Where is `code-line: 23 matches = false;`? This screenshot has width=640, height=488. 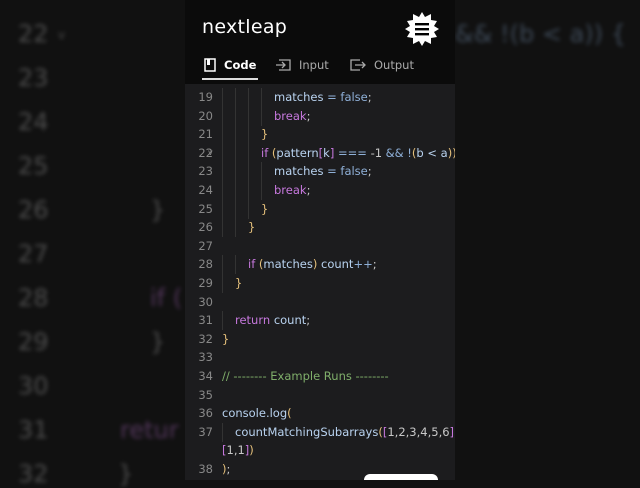 code-line: 23 matches = false; is located at coordinates (320, 172).